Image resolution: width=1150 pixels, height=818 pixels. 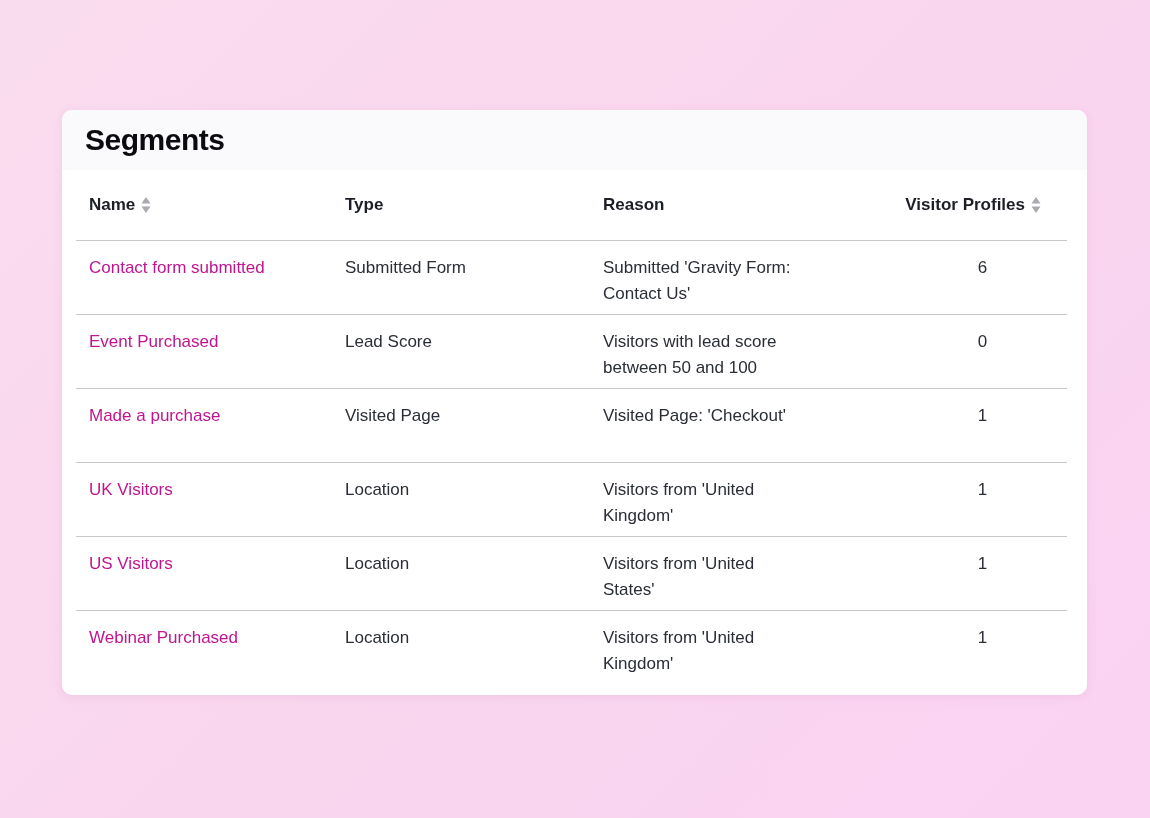 I want to click on segment-link: US Visitors, so click(x=131, y=563).